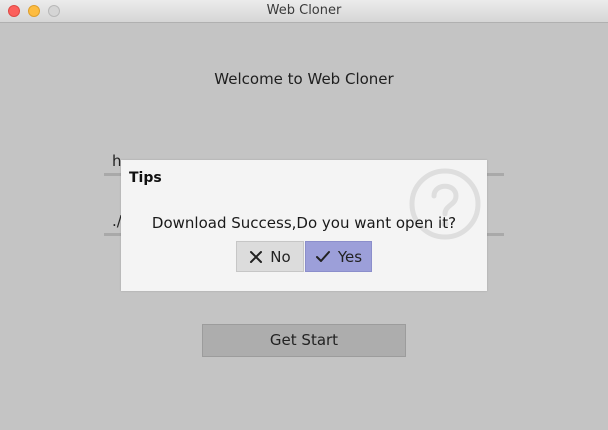  What do you see at coordinates (304, 340) in the screenshot?
I see `get-start-button: Get Start` at bounding box center [304, 340].